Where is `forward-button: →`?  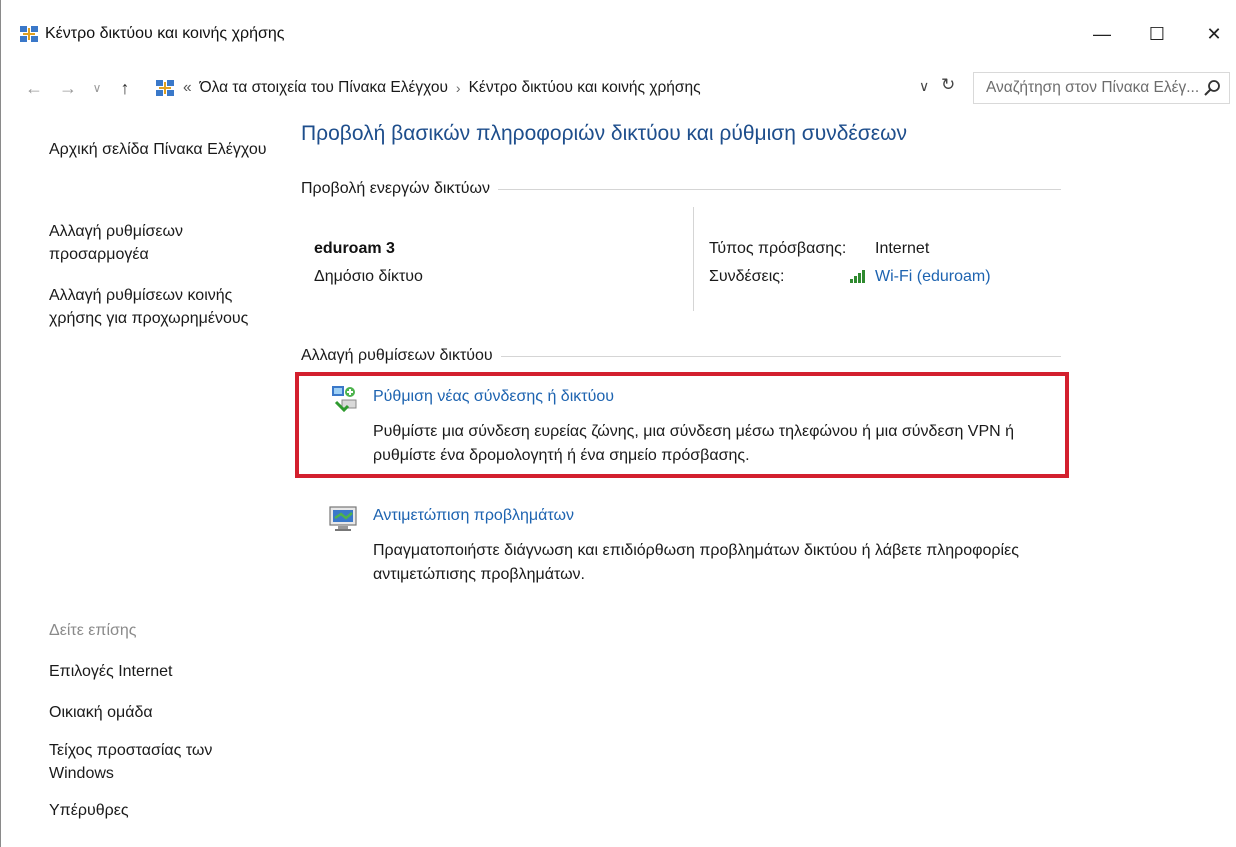 forward-button: → is located at coordinates (68, 88).